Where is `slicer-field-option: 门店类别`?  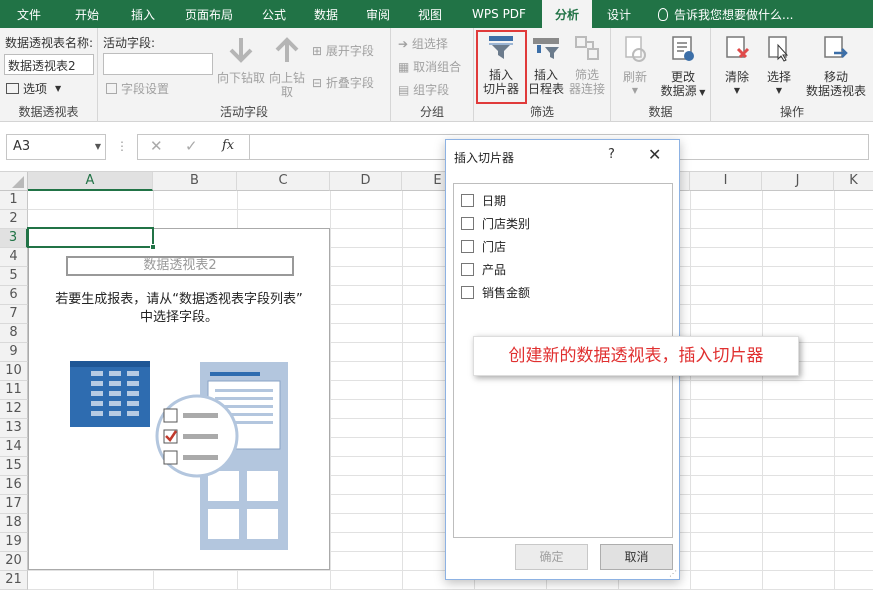
slicer-field-option: 门店类别 is located at coordinates (495, 223).